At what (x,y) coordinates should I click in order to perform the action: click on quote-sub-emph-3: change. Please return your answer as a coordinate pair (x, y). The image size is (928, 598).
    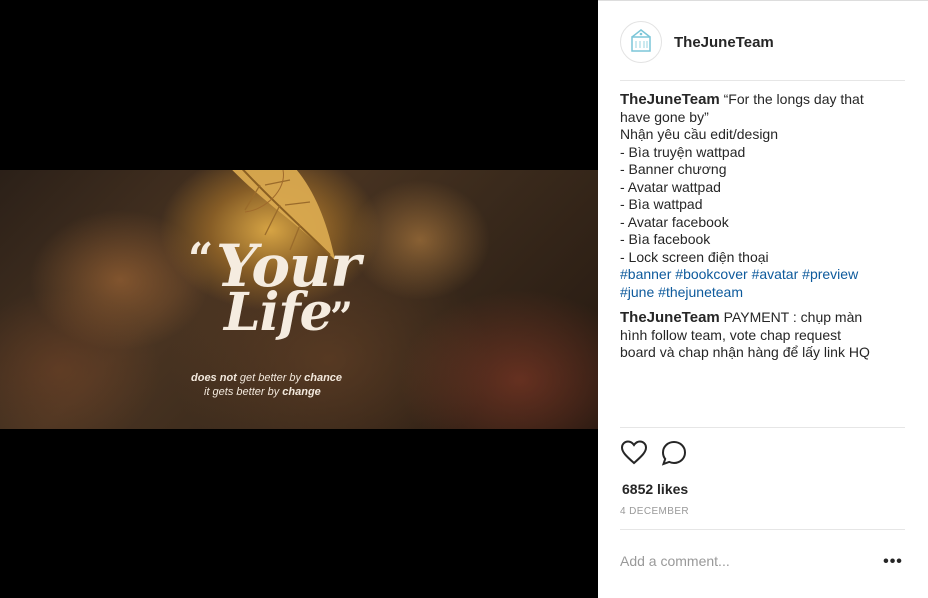
    Looking at the image, I should click on (301, 392).